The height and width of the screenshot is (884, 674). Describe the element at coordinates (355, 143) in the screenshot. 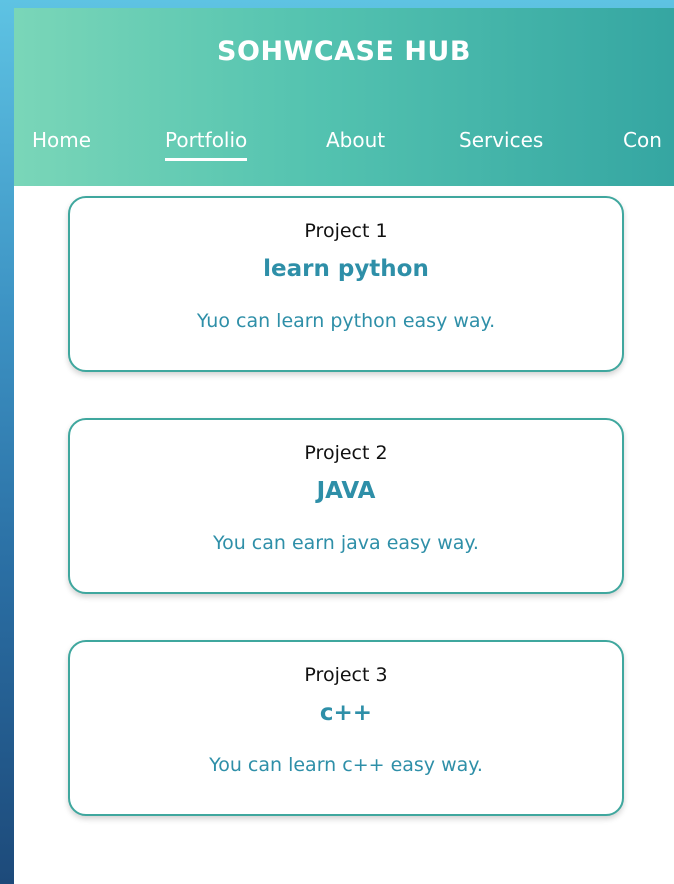

I see `nav-item-about: About` at that location.